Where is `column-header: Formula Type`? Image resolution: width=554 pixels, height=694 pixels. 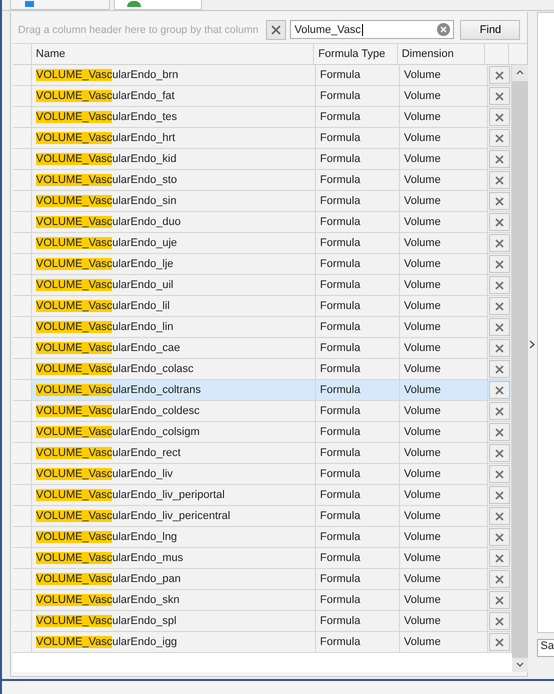 column-header: Formula Type is located at coordinates (356, 54).